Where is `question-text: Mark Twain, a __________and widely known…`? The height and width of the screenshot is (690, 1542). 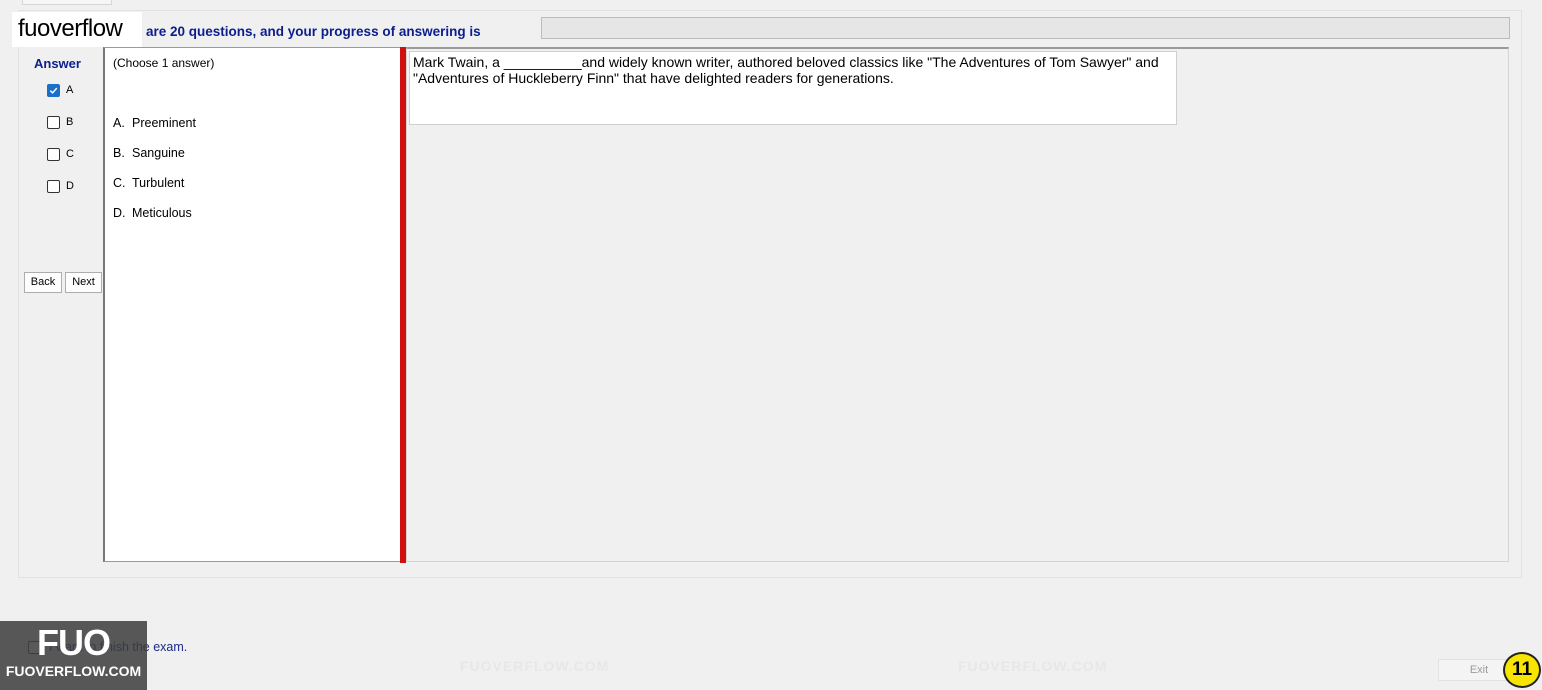 question-text: Mark Twain, a __________and widely known… is located at coordinates (793, 88).